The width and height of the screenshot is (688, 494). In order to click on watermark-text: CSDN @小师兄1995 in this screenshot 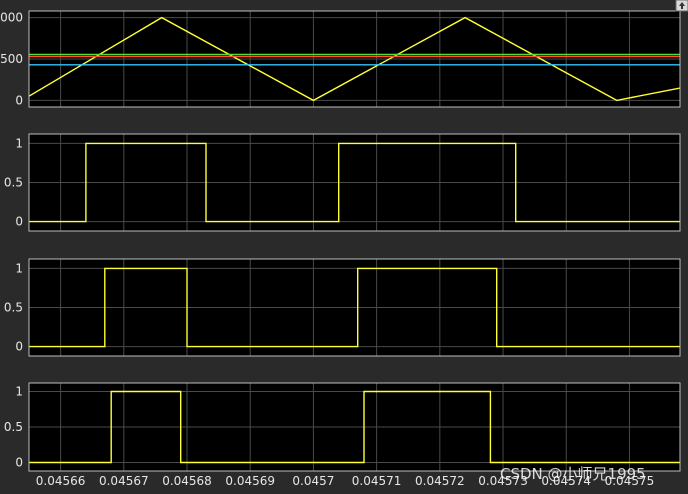, I will do `click(573, 474)`.